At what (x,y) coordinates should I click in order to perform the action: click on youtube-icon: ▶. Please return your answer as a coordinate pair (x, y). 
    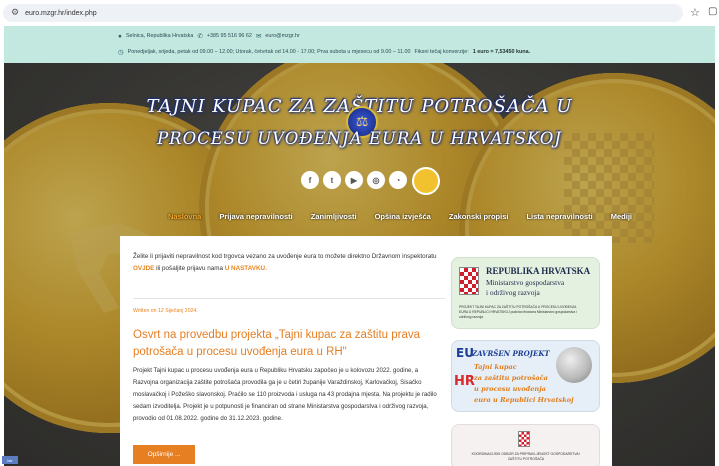
    Looking at the image, I should click on (354, 180).